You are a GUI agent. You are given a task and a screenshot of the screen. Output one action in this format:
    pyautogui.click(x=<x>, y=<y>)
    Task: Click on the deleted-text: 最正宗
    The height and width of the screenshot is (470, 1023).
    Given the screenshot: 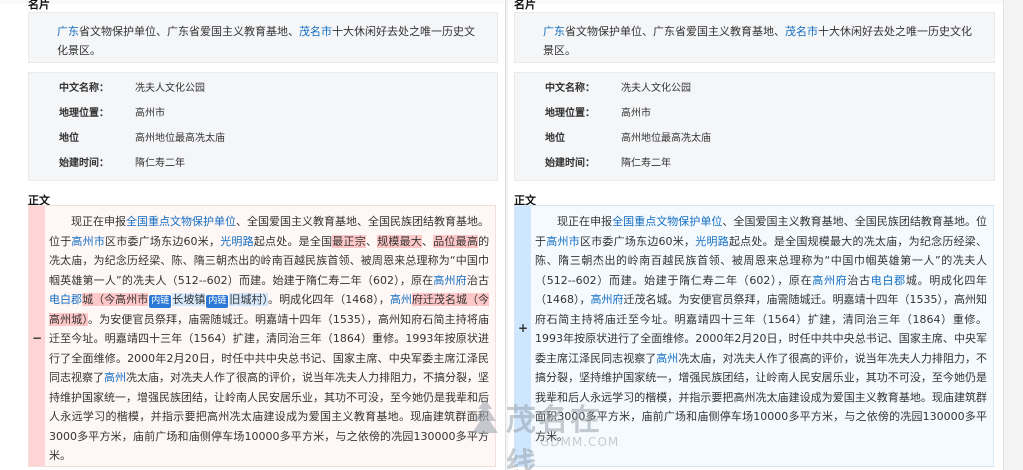 What is the action you would take?
    pyautogui.click(x=349, y=241)
    